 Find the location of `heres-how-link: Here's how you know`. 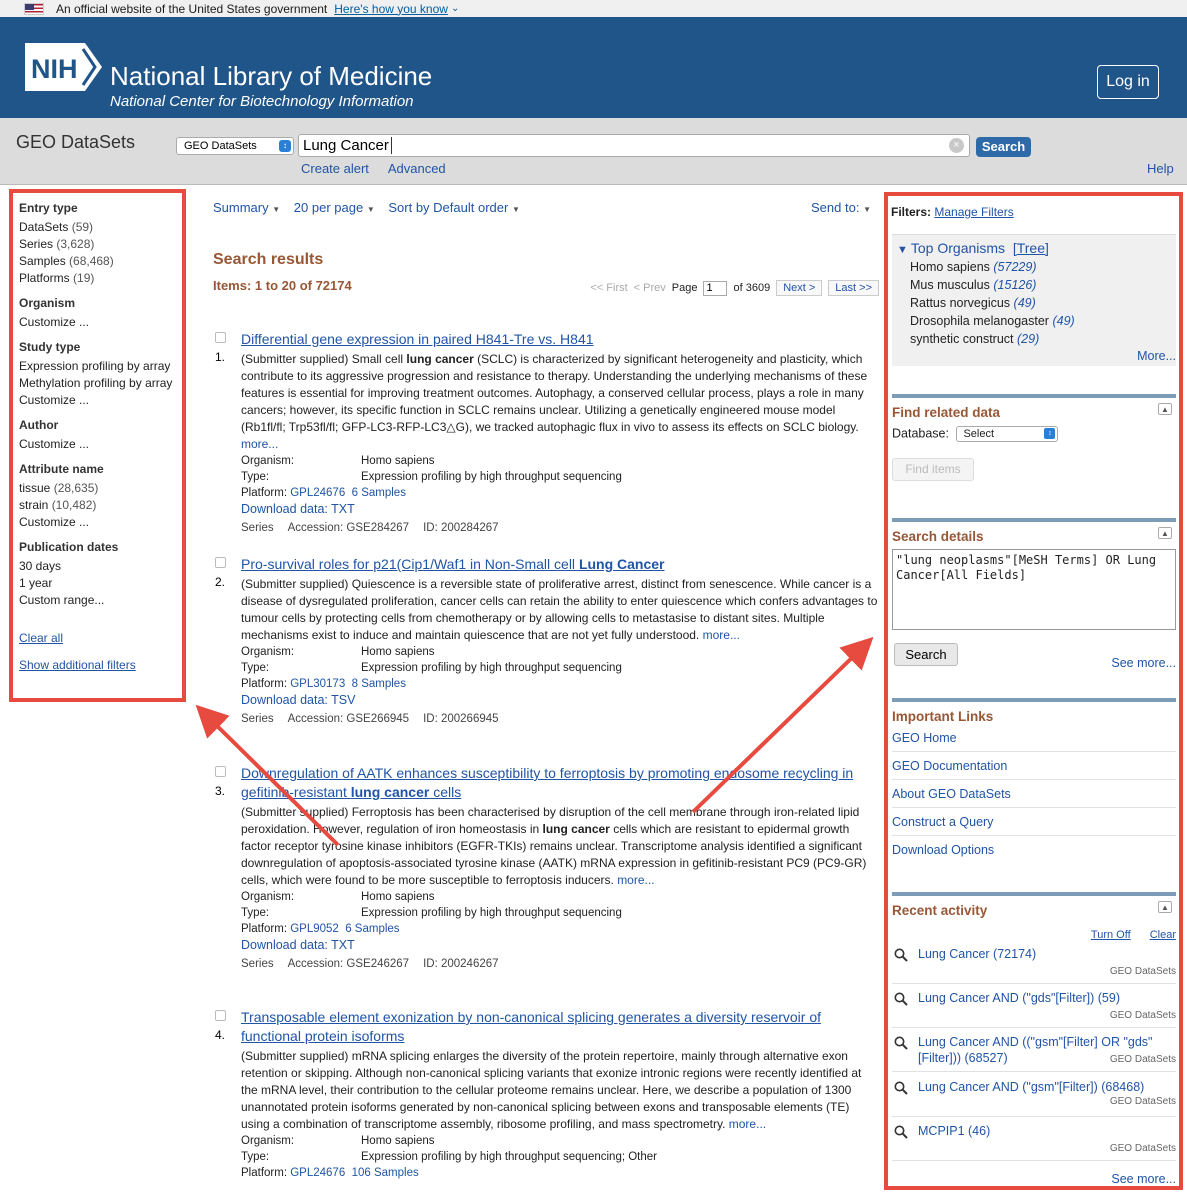

heres-how-link: Here's how you know is located at coordinates (391, 9).